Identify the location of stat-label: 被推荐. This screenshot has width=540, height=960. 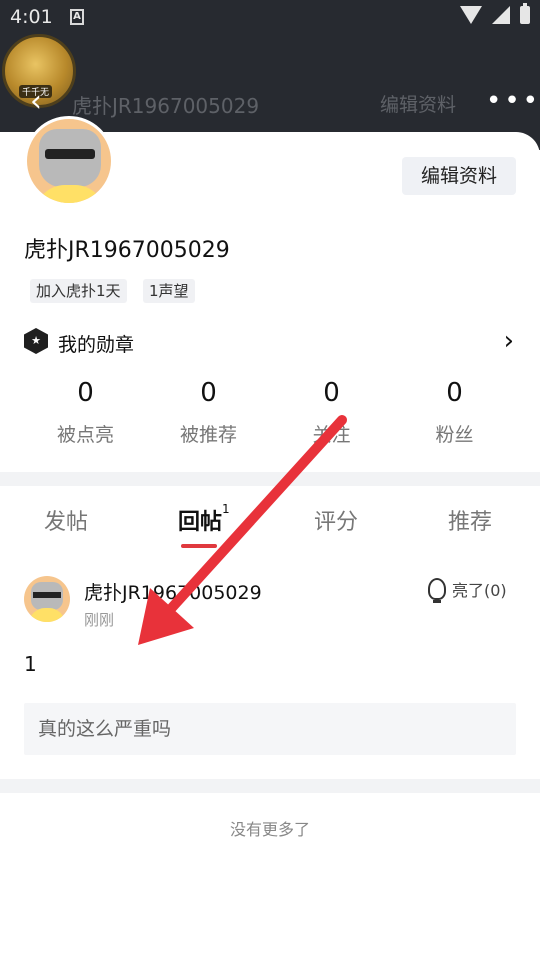
(208, 435).